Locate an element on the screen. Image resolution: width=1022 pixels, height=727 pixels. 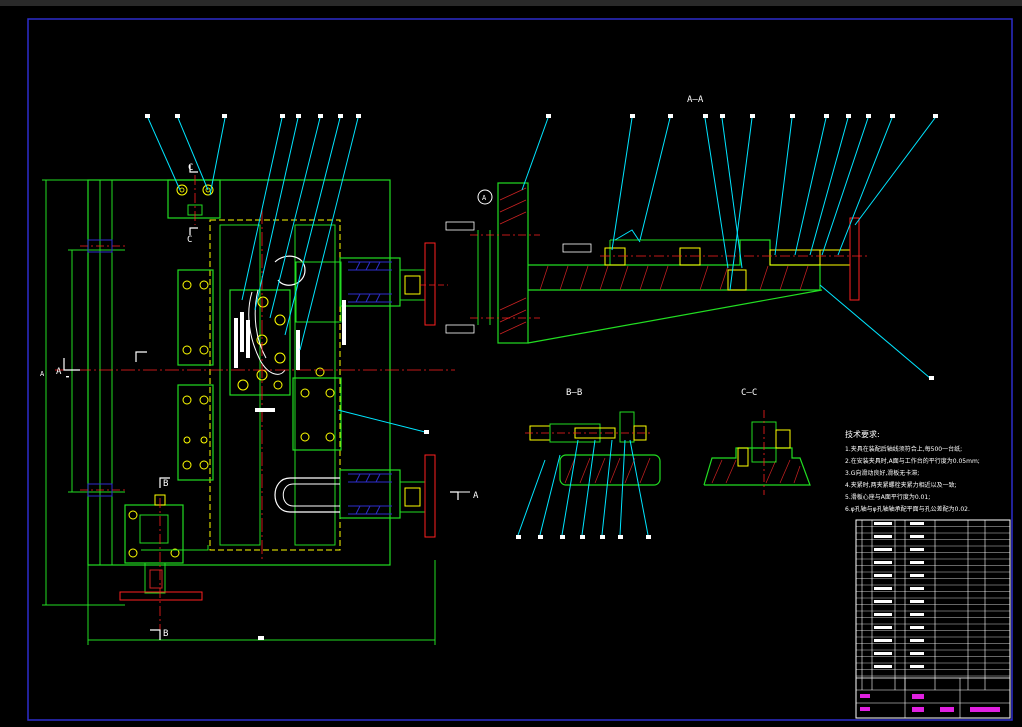
section-letter-c-top: C is located at coordinates (190, 168).